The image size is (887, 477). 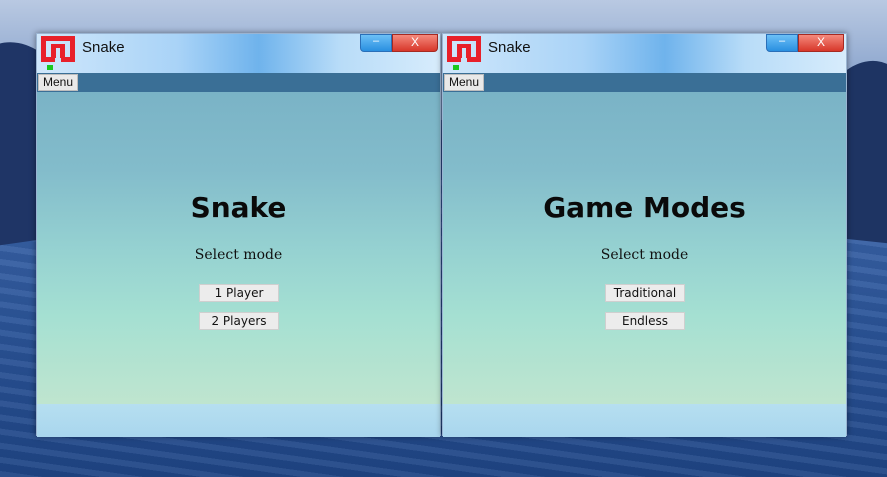 I want to click on page-title: Snake, so click(x=238, y=207).